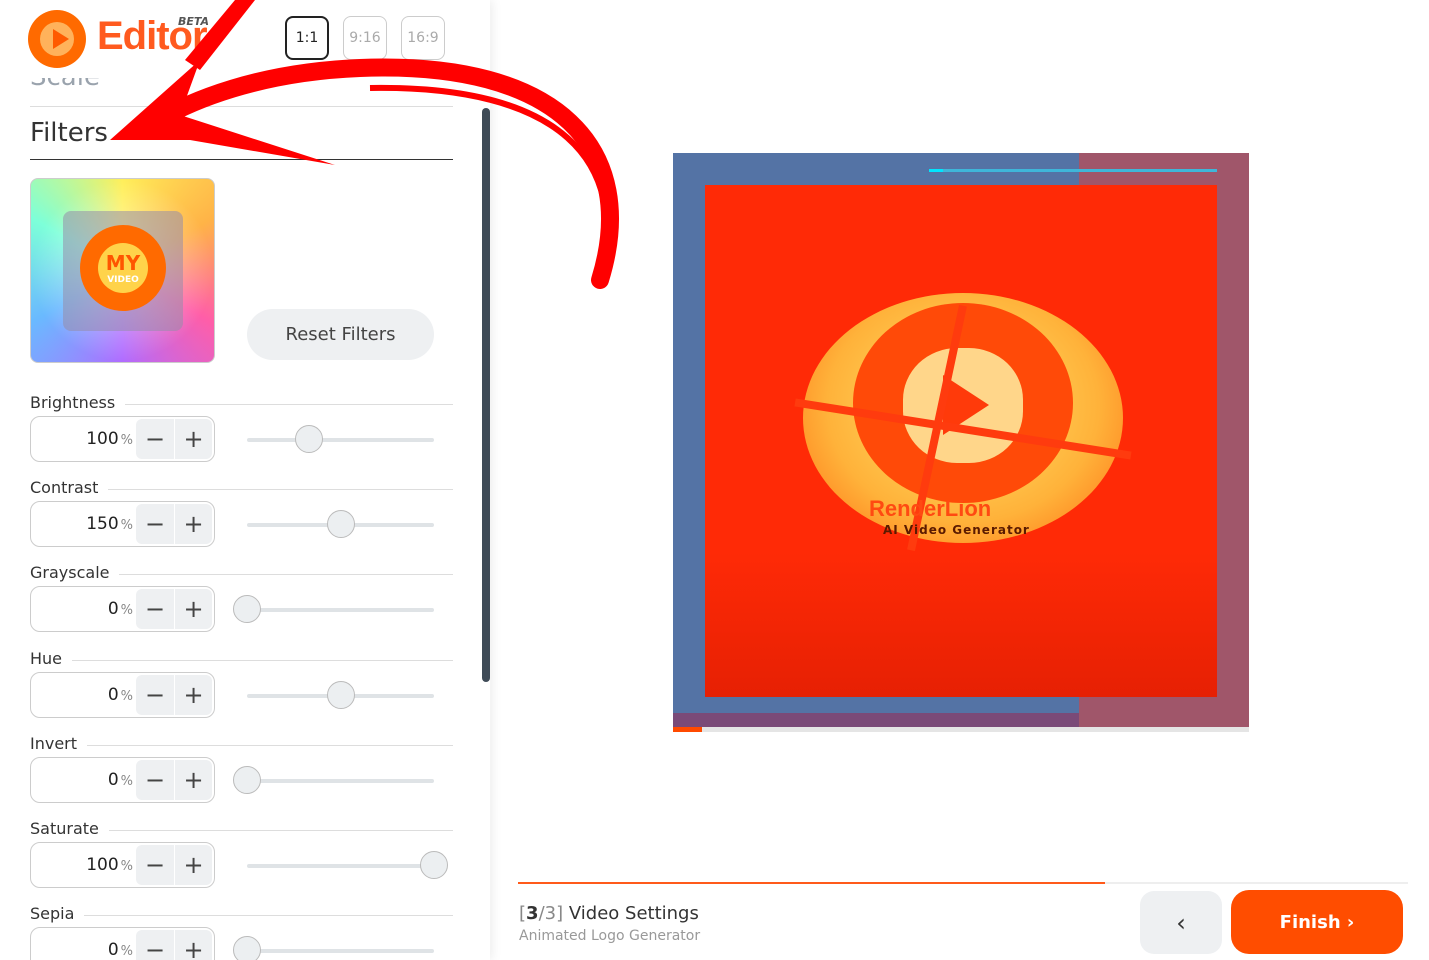 The width and height of the screenshot is (1429, 960). I want to click on thumb-text-bottom: VIDEO, so click(123, 280).